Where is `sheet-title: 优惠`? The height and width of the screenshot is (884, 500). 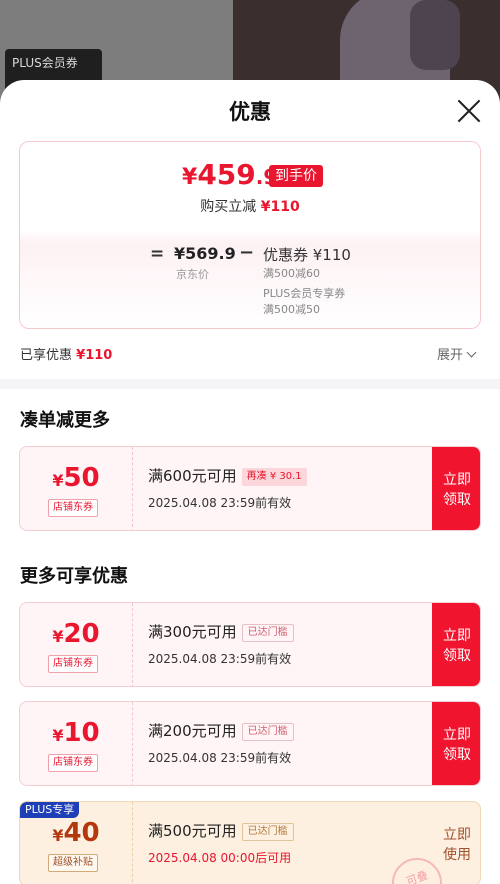 sheet-title: 优惠 is located at coordinates (250, 112).